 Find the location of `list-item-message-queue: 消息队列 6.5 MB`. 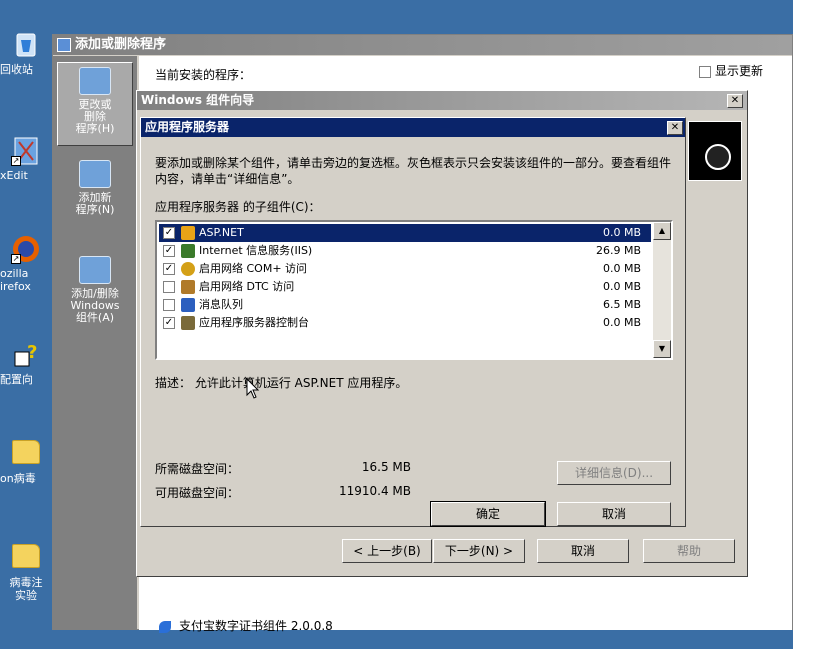

list-item-message-queue: 消息队列 6.5 MB is located at coordinates (405, 305).